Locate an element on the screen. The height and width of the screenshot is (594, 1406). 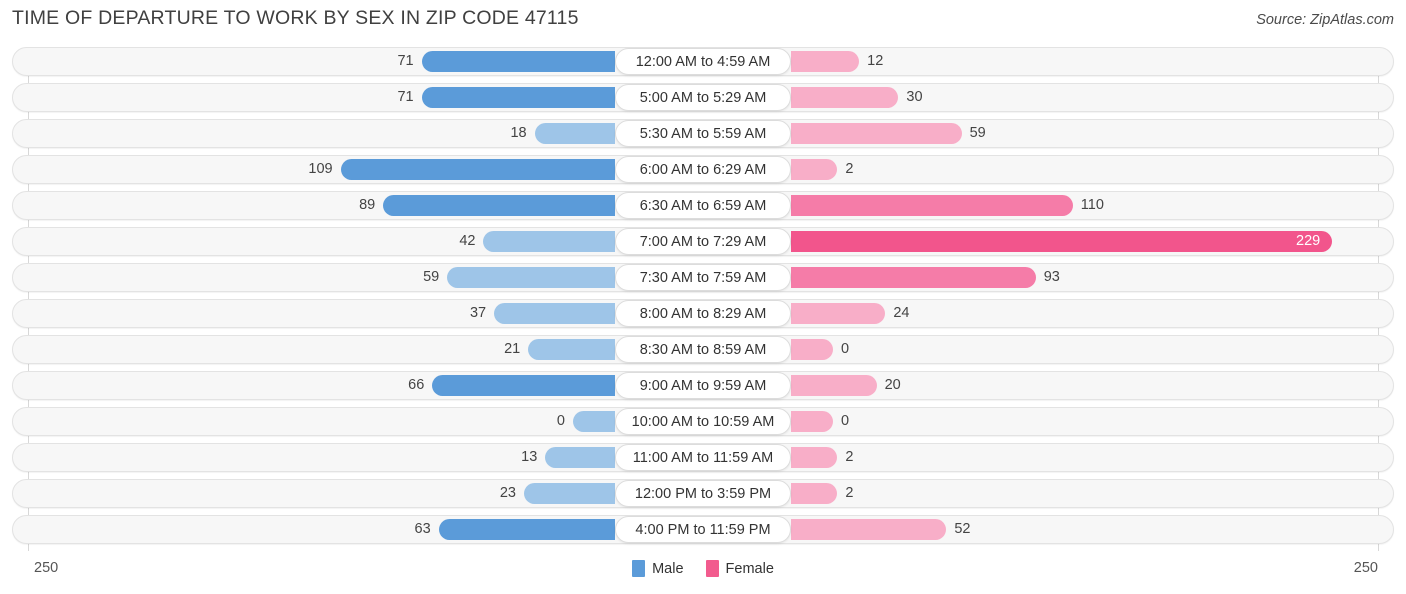
category-label: 8:30 AM to 8:59 AM is located at coordinates (703, 349).